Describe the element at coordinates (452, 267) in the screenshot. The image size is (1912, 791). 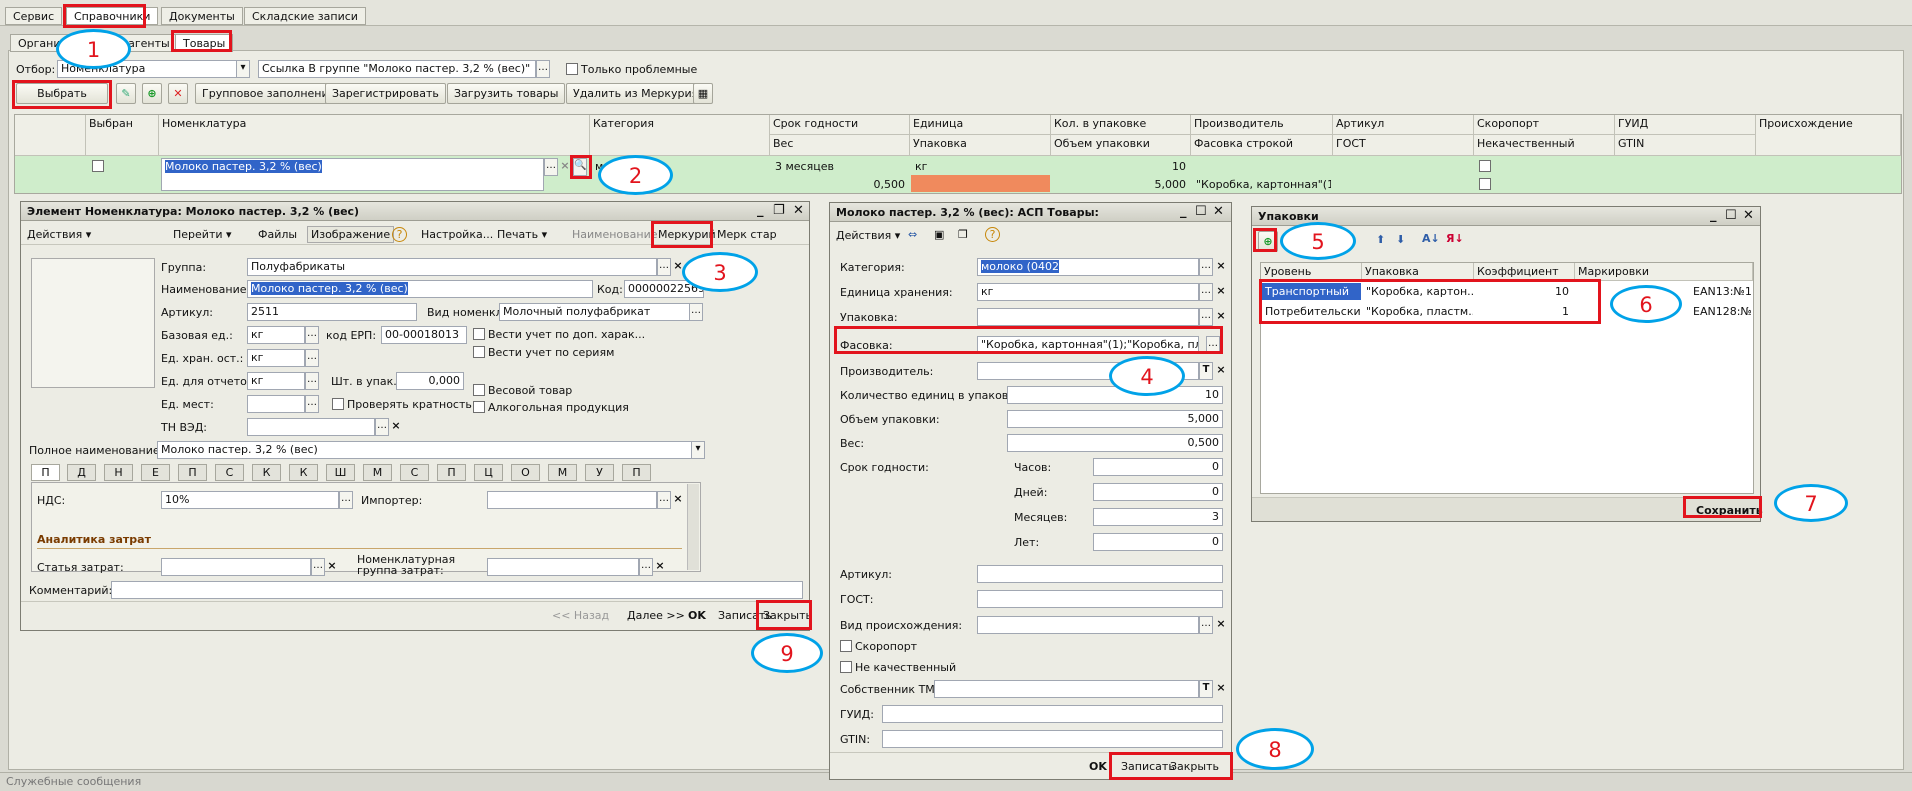
I see `group-field: Полуфабрикаты` at that location.